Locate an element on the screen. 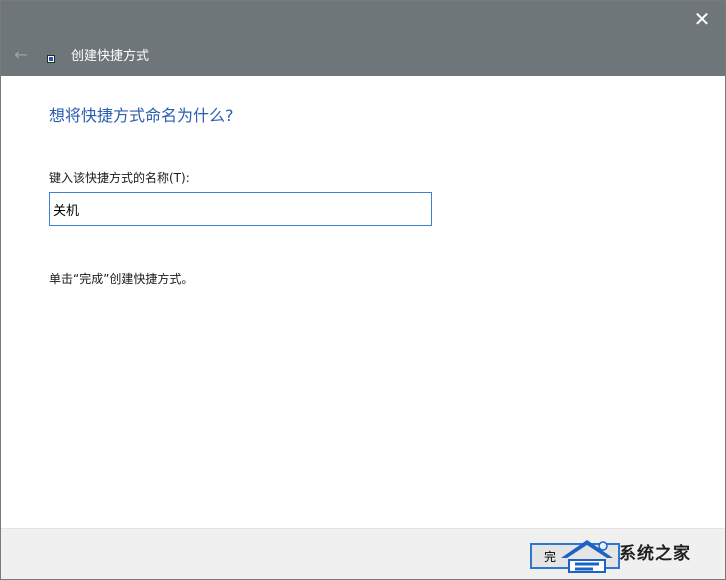 The image size is (726, 580). shortcut-name-input is located at coordinates (240, 209).